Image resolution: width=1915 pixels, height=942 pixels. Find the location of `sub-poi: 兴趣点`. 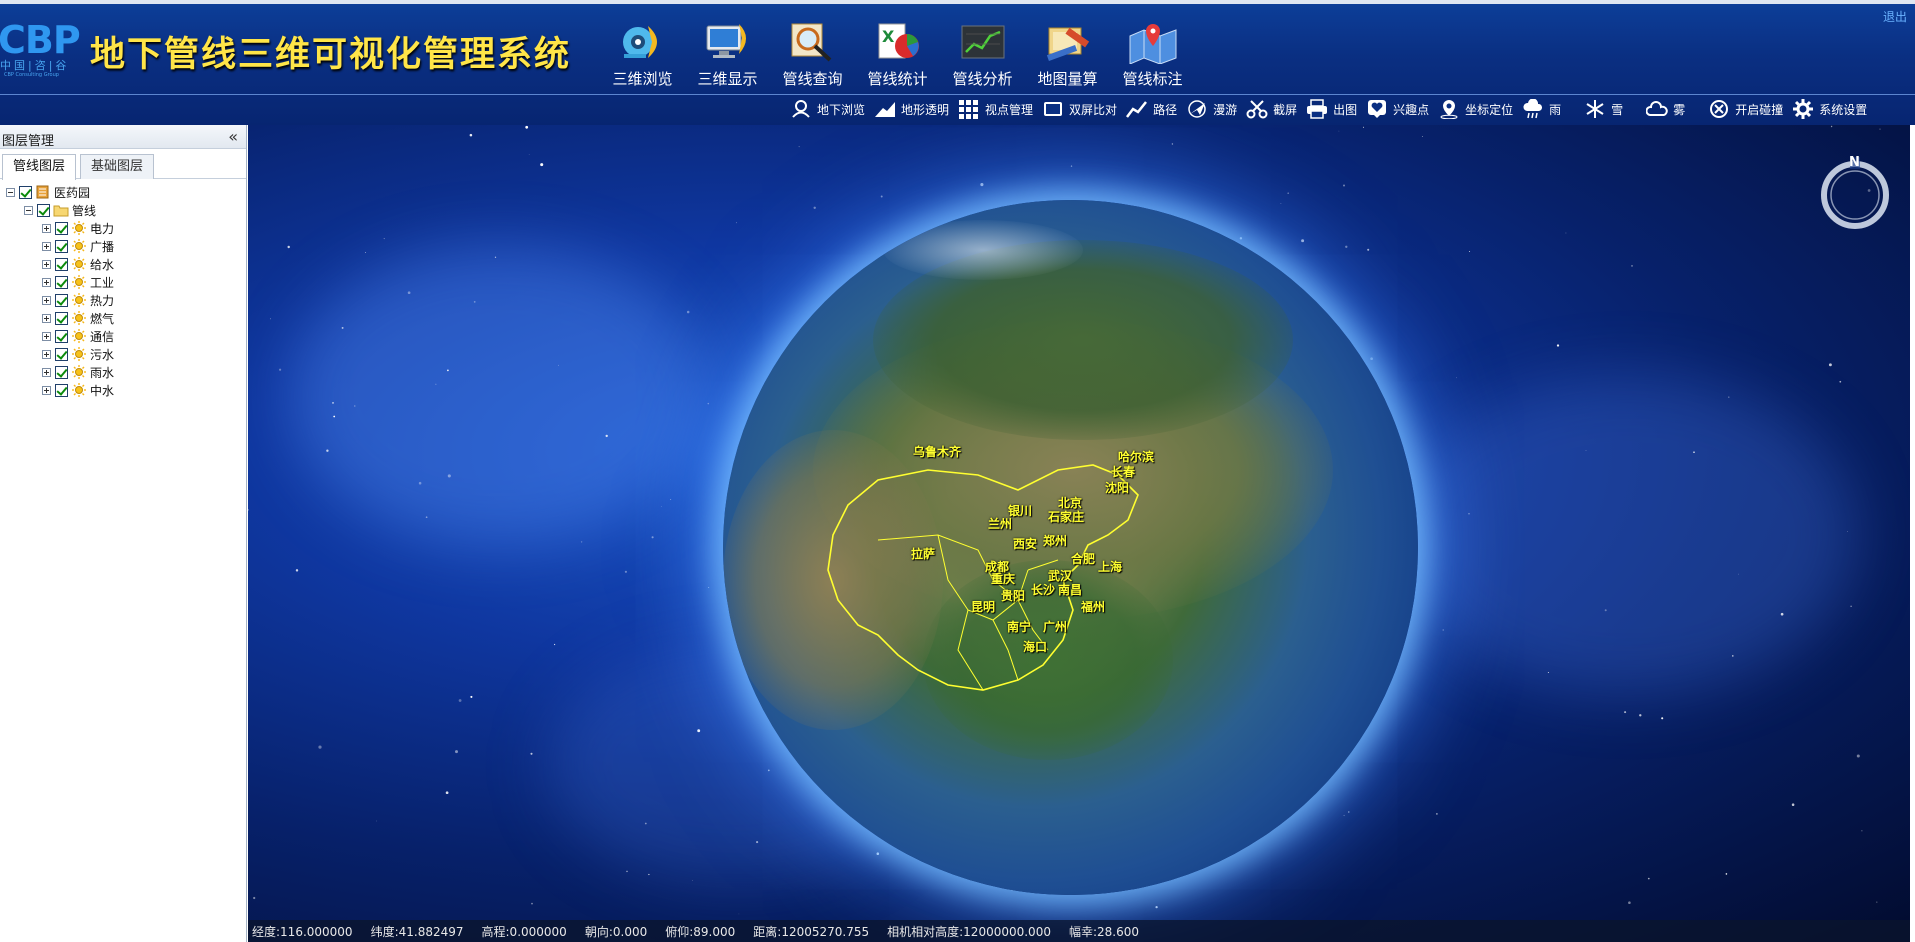

sub-poi: 兴趣点 is located at coordinates (1397, 109).